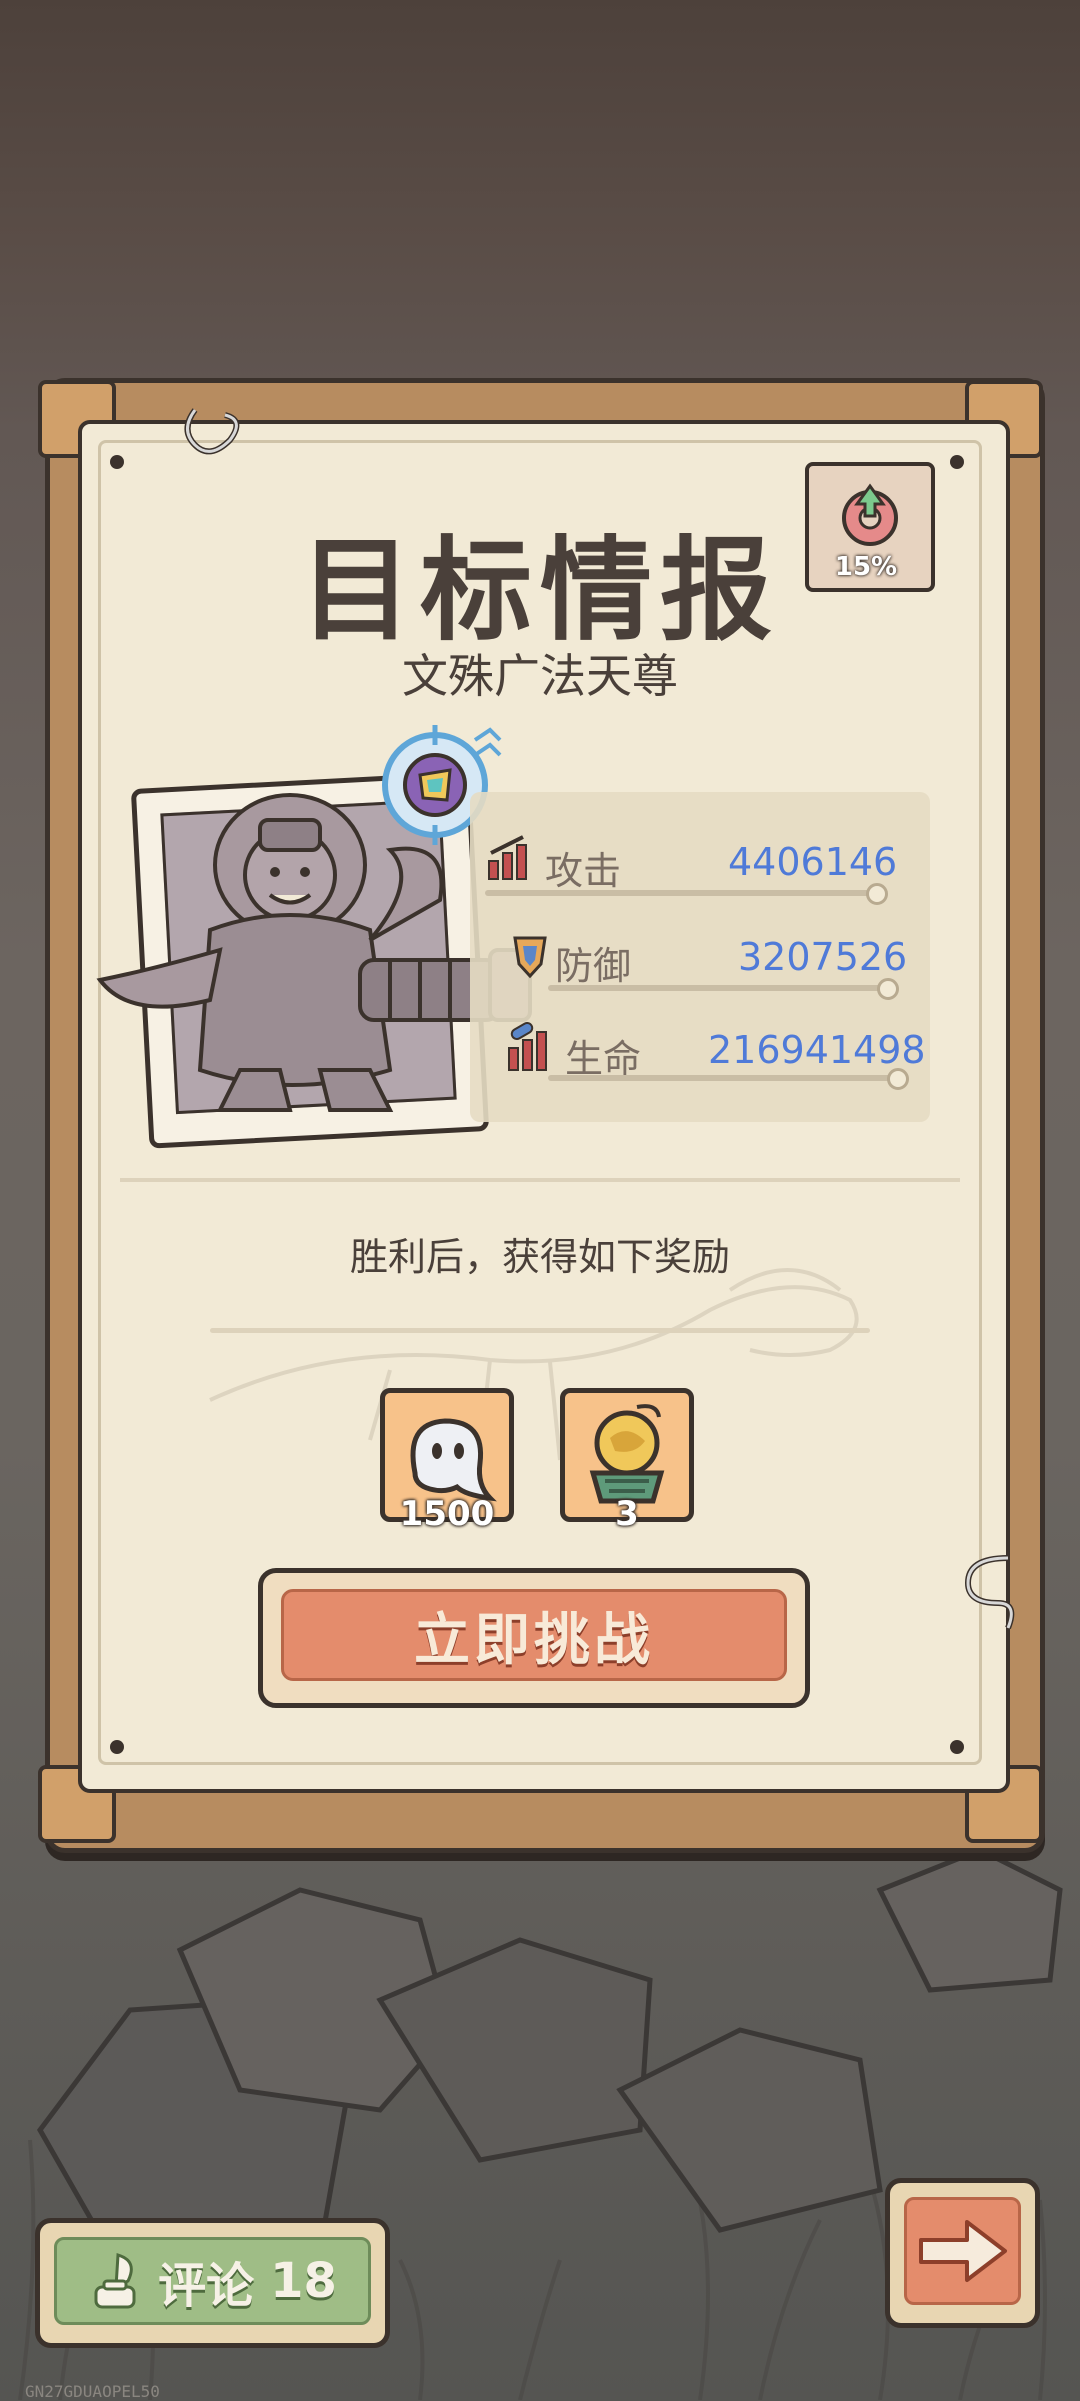  Describe the element at coordinates (206, 2286) in the screenshot. I see `comment-label: 评论` at that location.